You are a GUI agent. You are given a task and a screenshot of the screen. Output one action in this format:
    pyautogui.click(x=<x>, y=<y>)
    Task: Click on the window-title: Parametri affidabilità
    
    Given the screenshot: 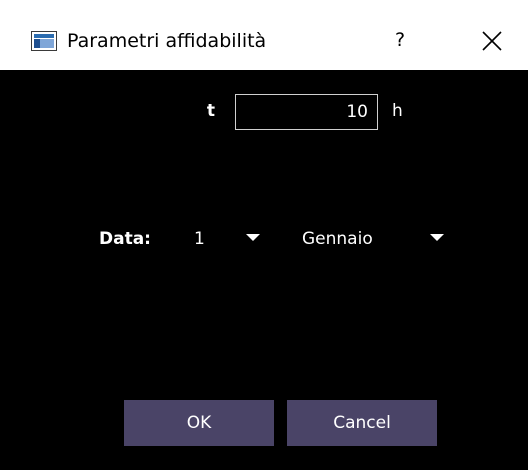 What is the action you would take?
    pyautogui.click(x=167, y=41)
    